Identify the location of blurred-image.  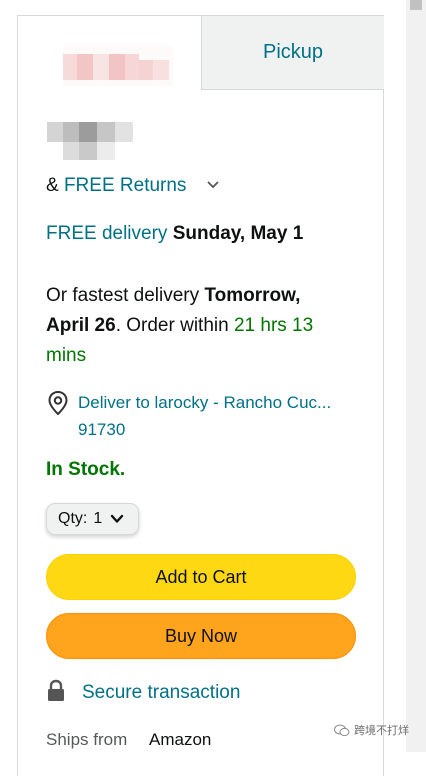
(92, 136).